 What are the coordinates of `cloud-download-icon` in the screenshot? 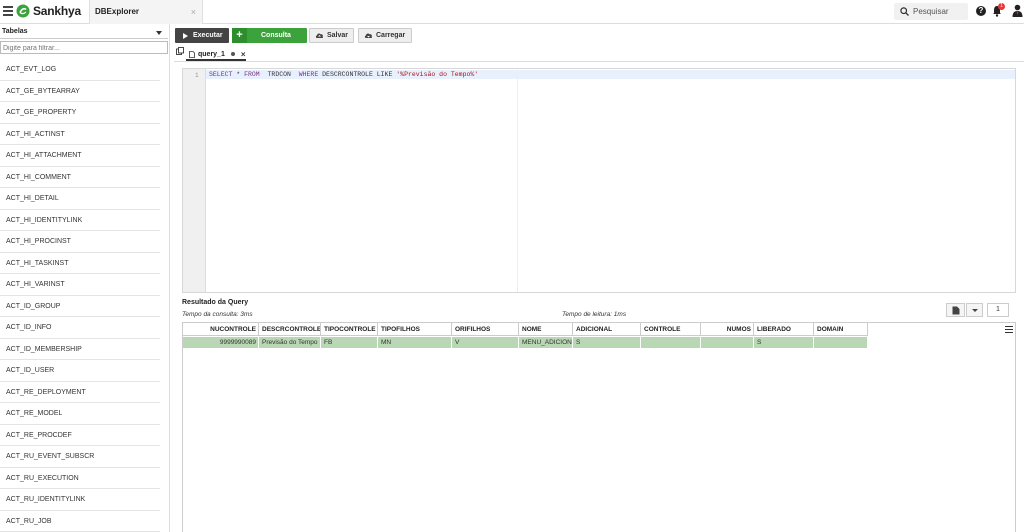 It's located at (368, 35).